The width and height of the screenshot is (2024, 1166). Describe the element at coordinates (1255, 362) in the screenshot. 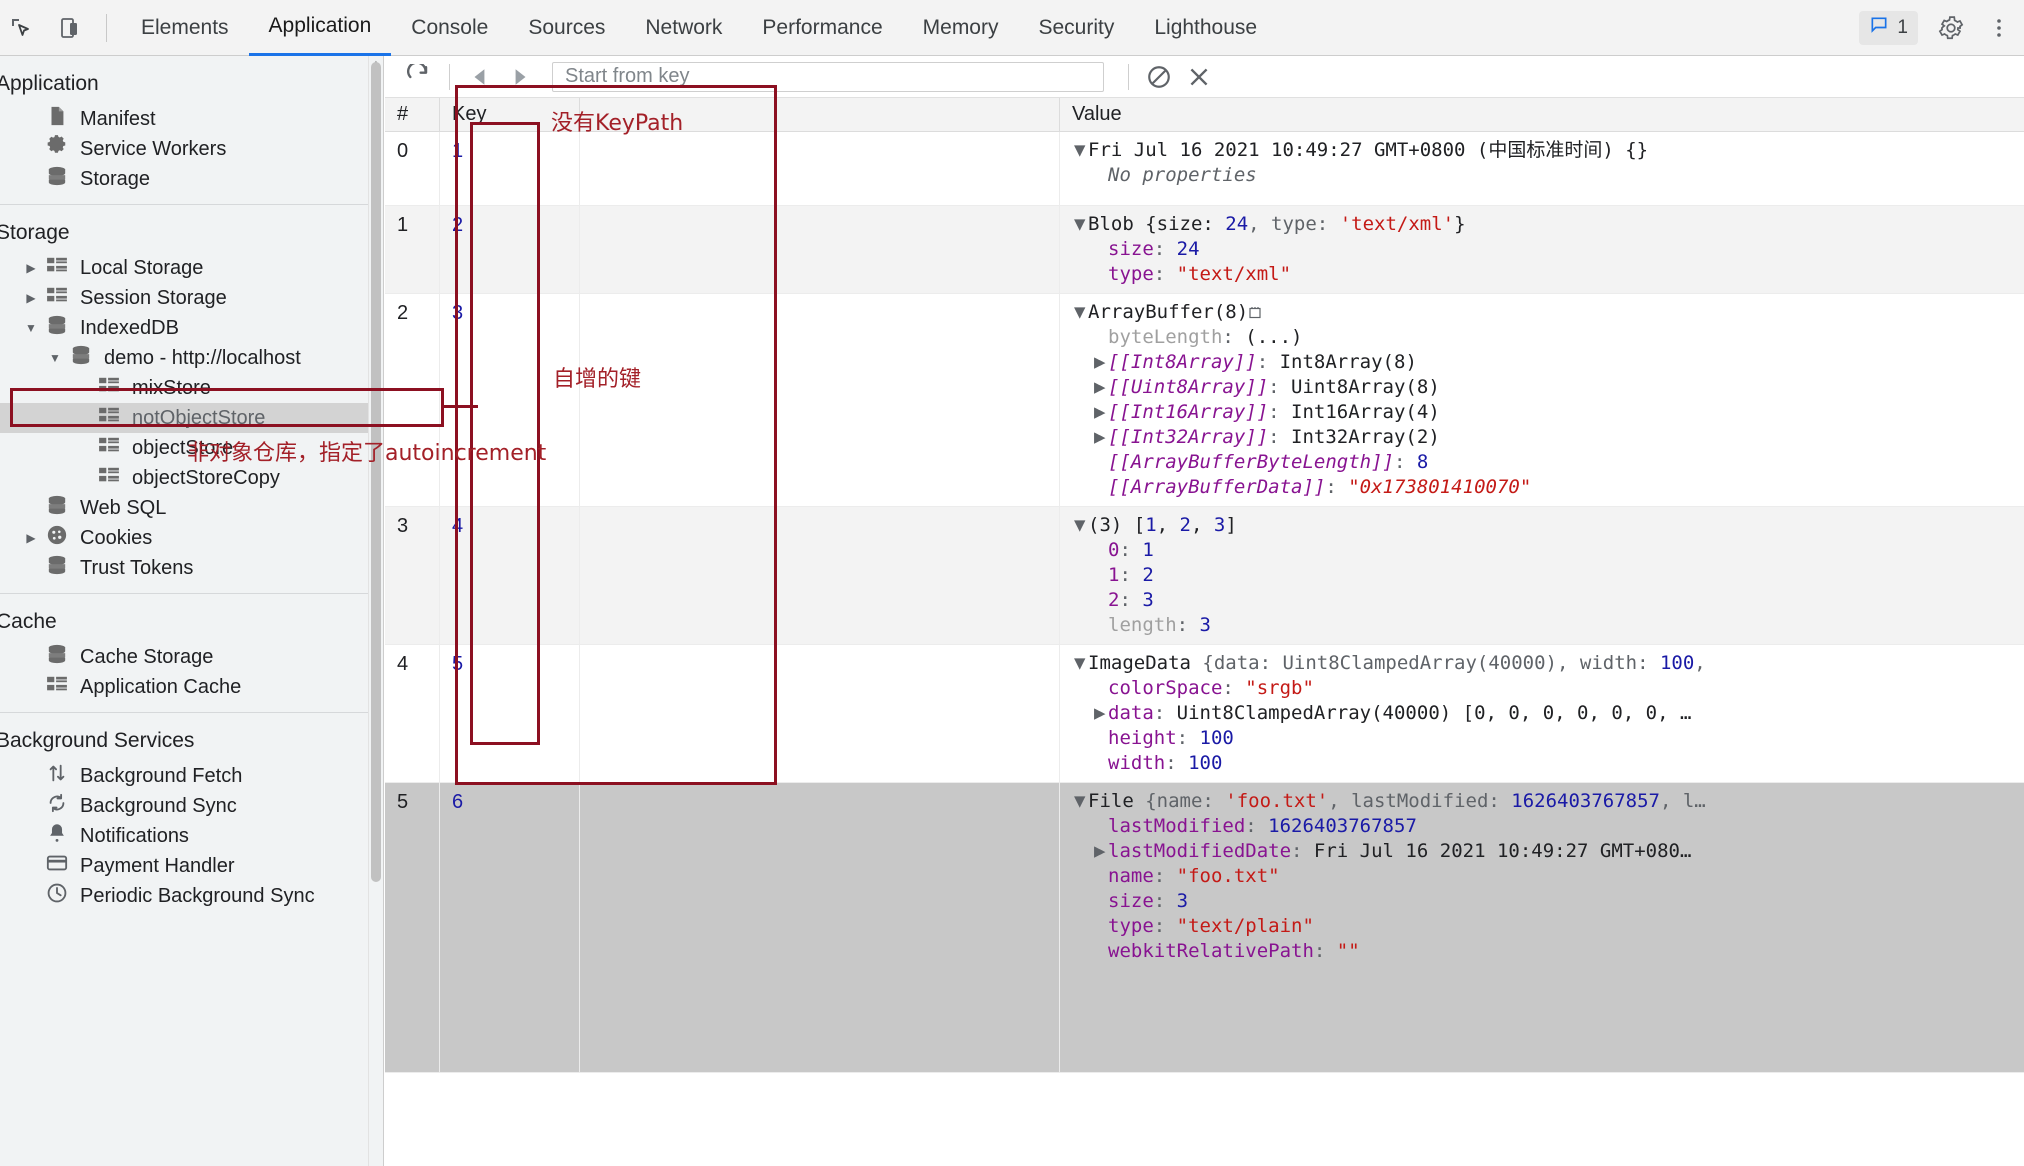

I see `object-property: ▶ [[Int8Array]]: Int8Array(8)` at that location.